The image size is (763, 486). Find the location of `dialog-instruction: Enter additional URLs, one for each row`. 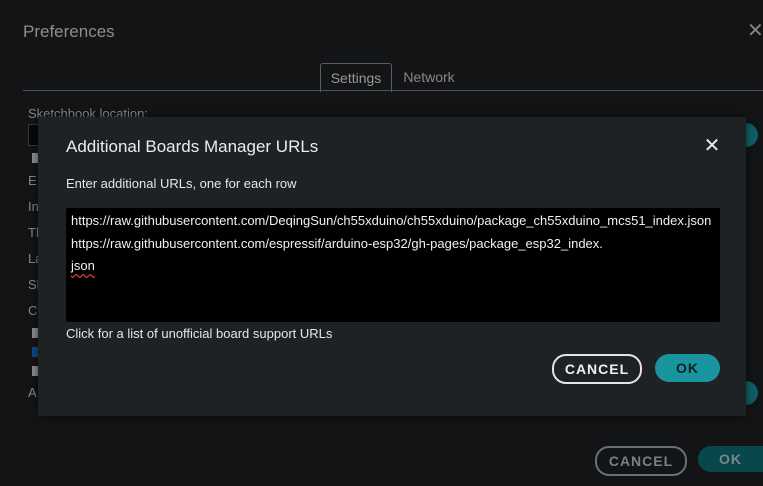

dialog-instruction: Enter additional URLs, one for each row is located at coordinates (181, 183).